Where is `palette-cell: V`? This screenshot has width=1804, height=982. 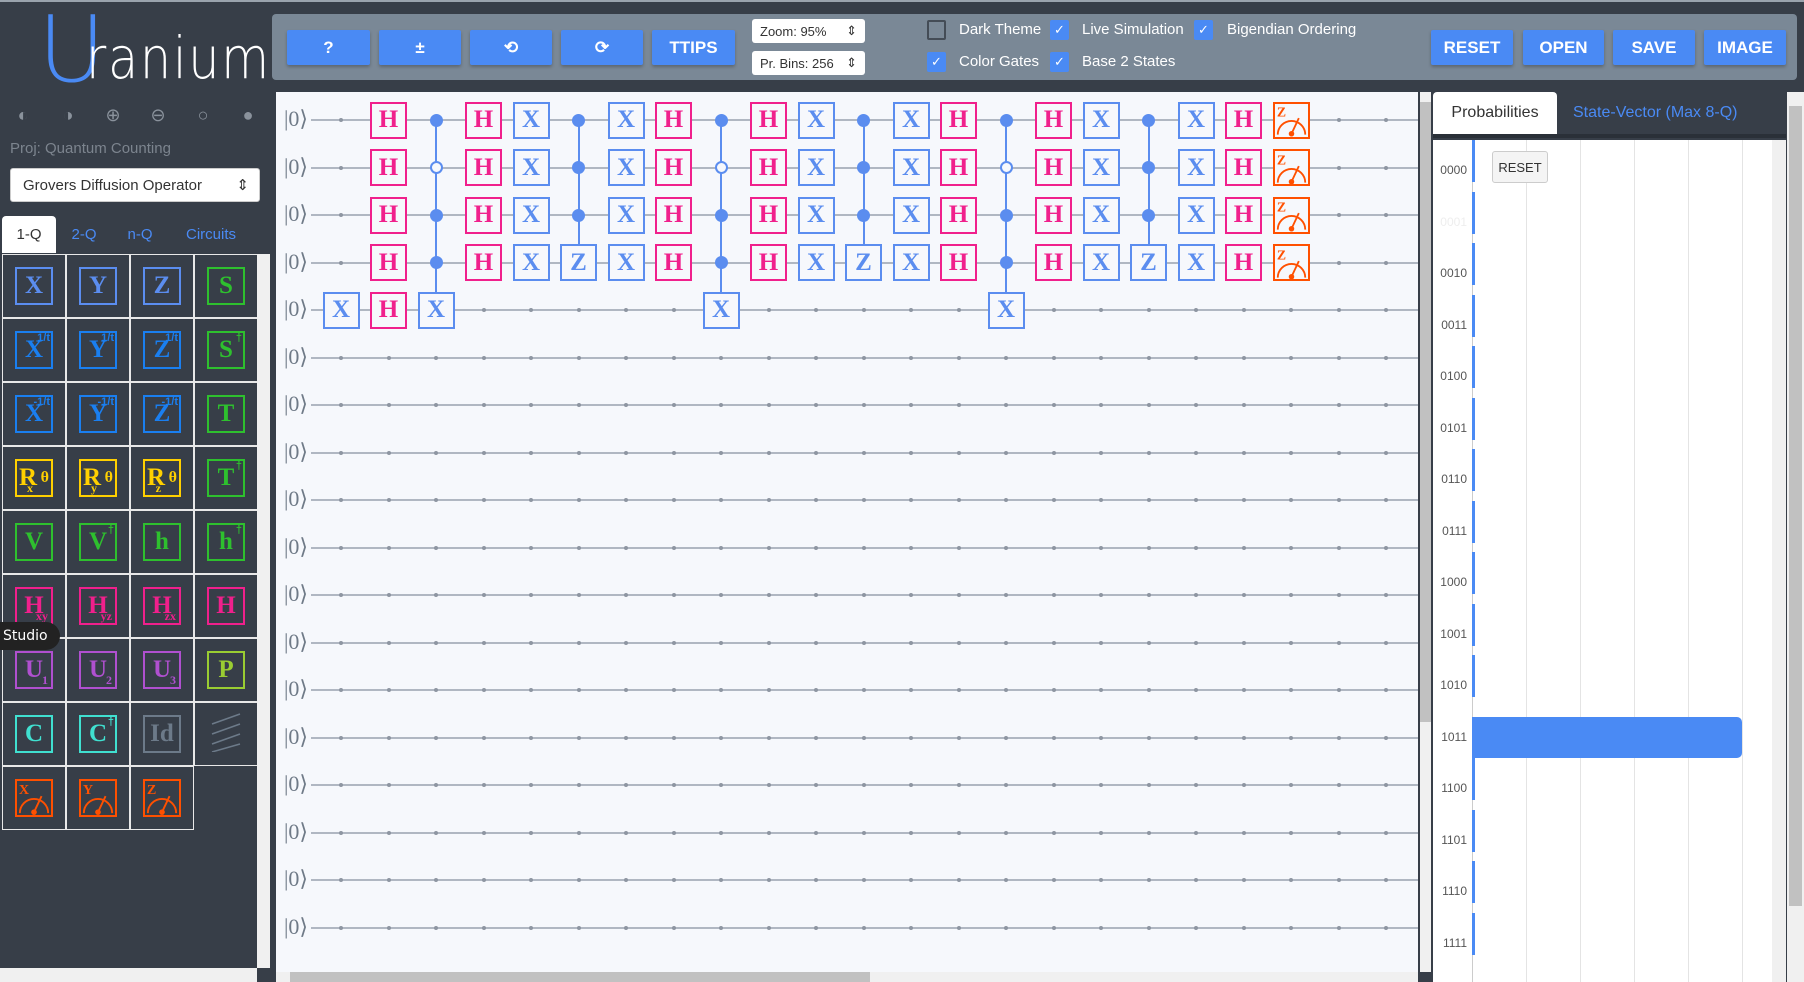 palette-cell: V is located at coordinates (34, 542).